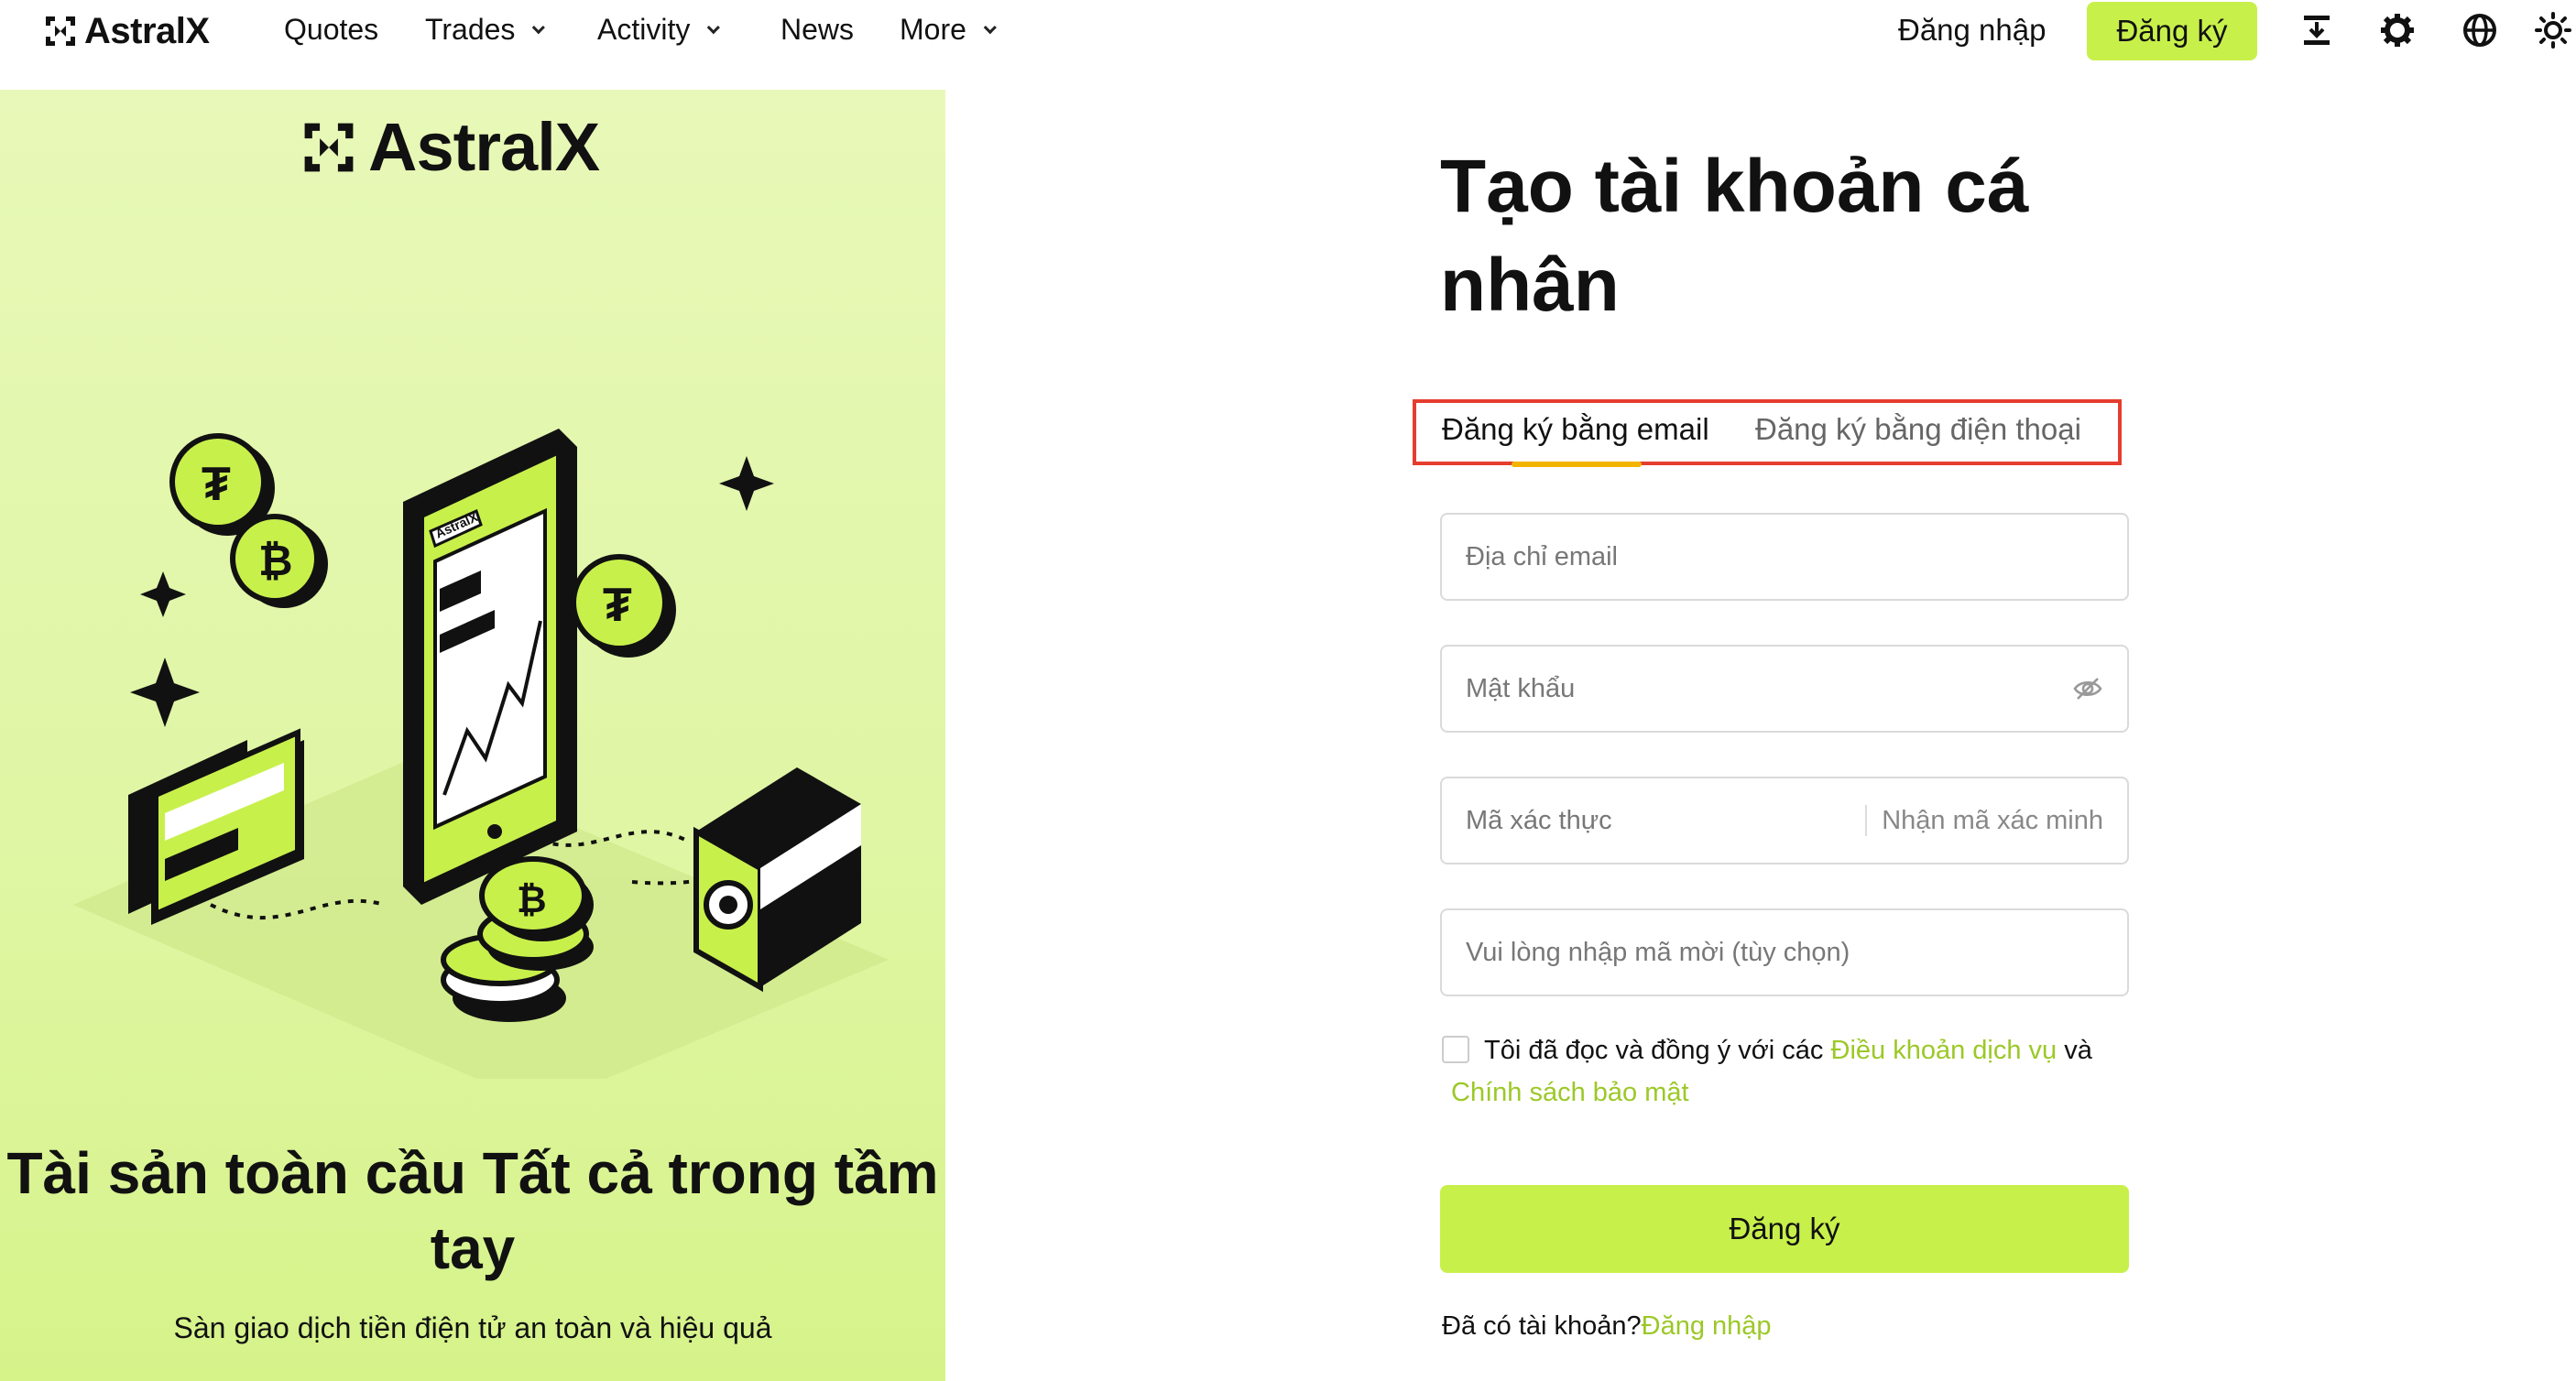  I want to click on active-tab-indicator, so click(1577, 464).